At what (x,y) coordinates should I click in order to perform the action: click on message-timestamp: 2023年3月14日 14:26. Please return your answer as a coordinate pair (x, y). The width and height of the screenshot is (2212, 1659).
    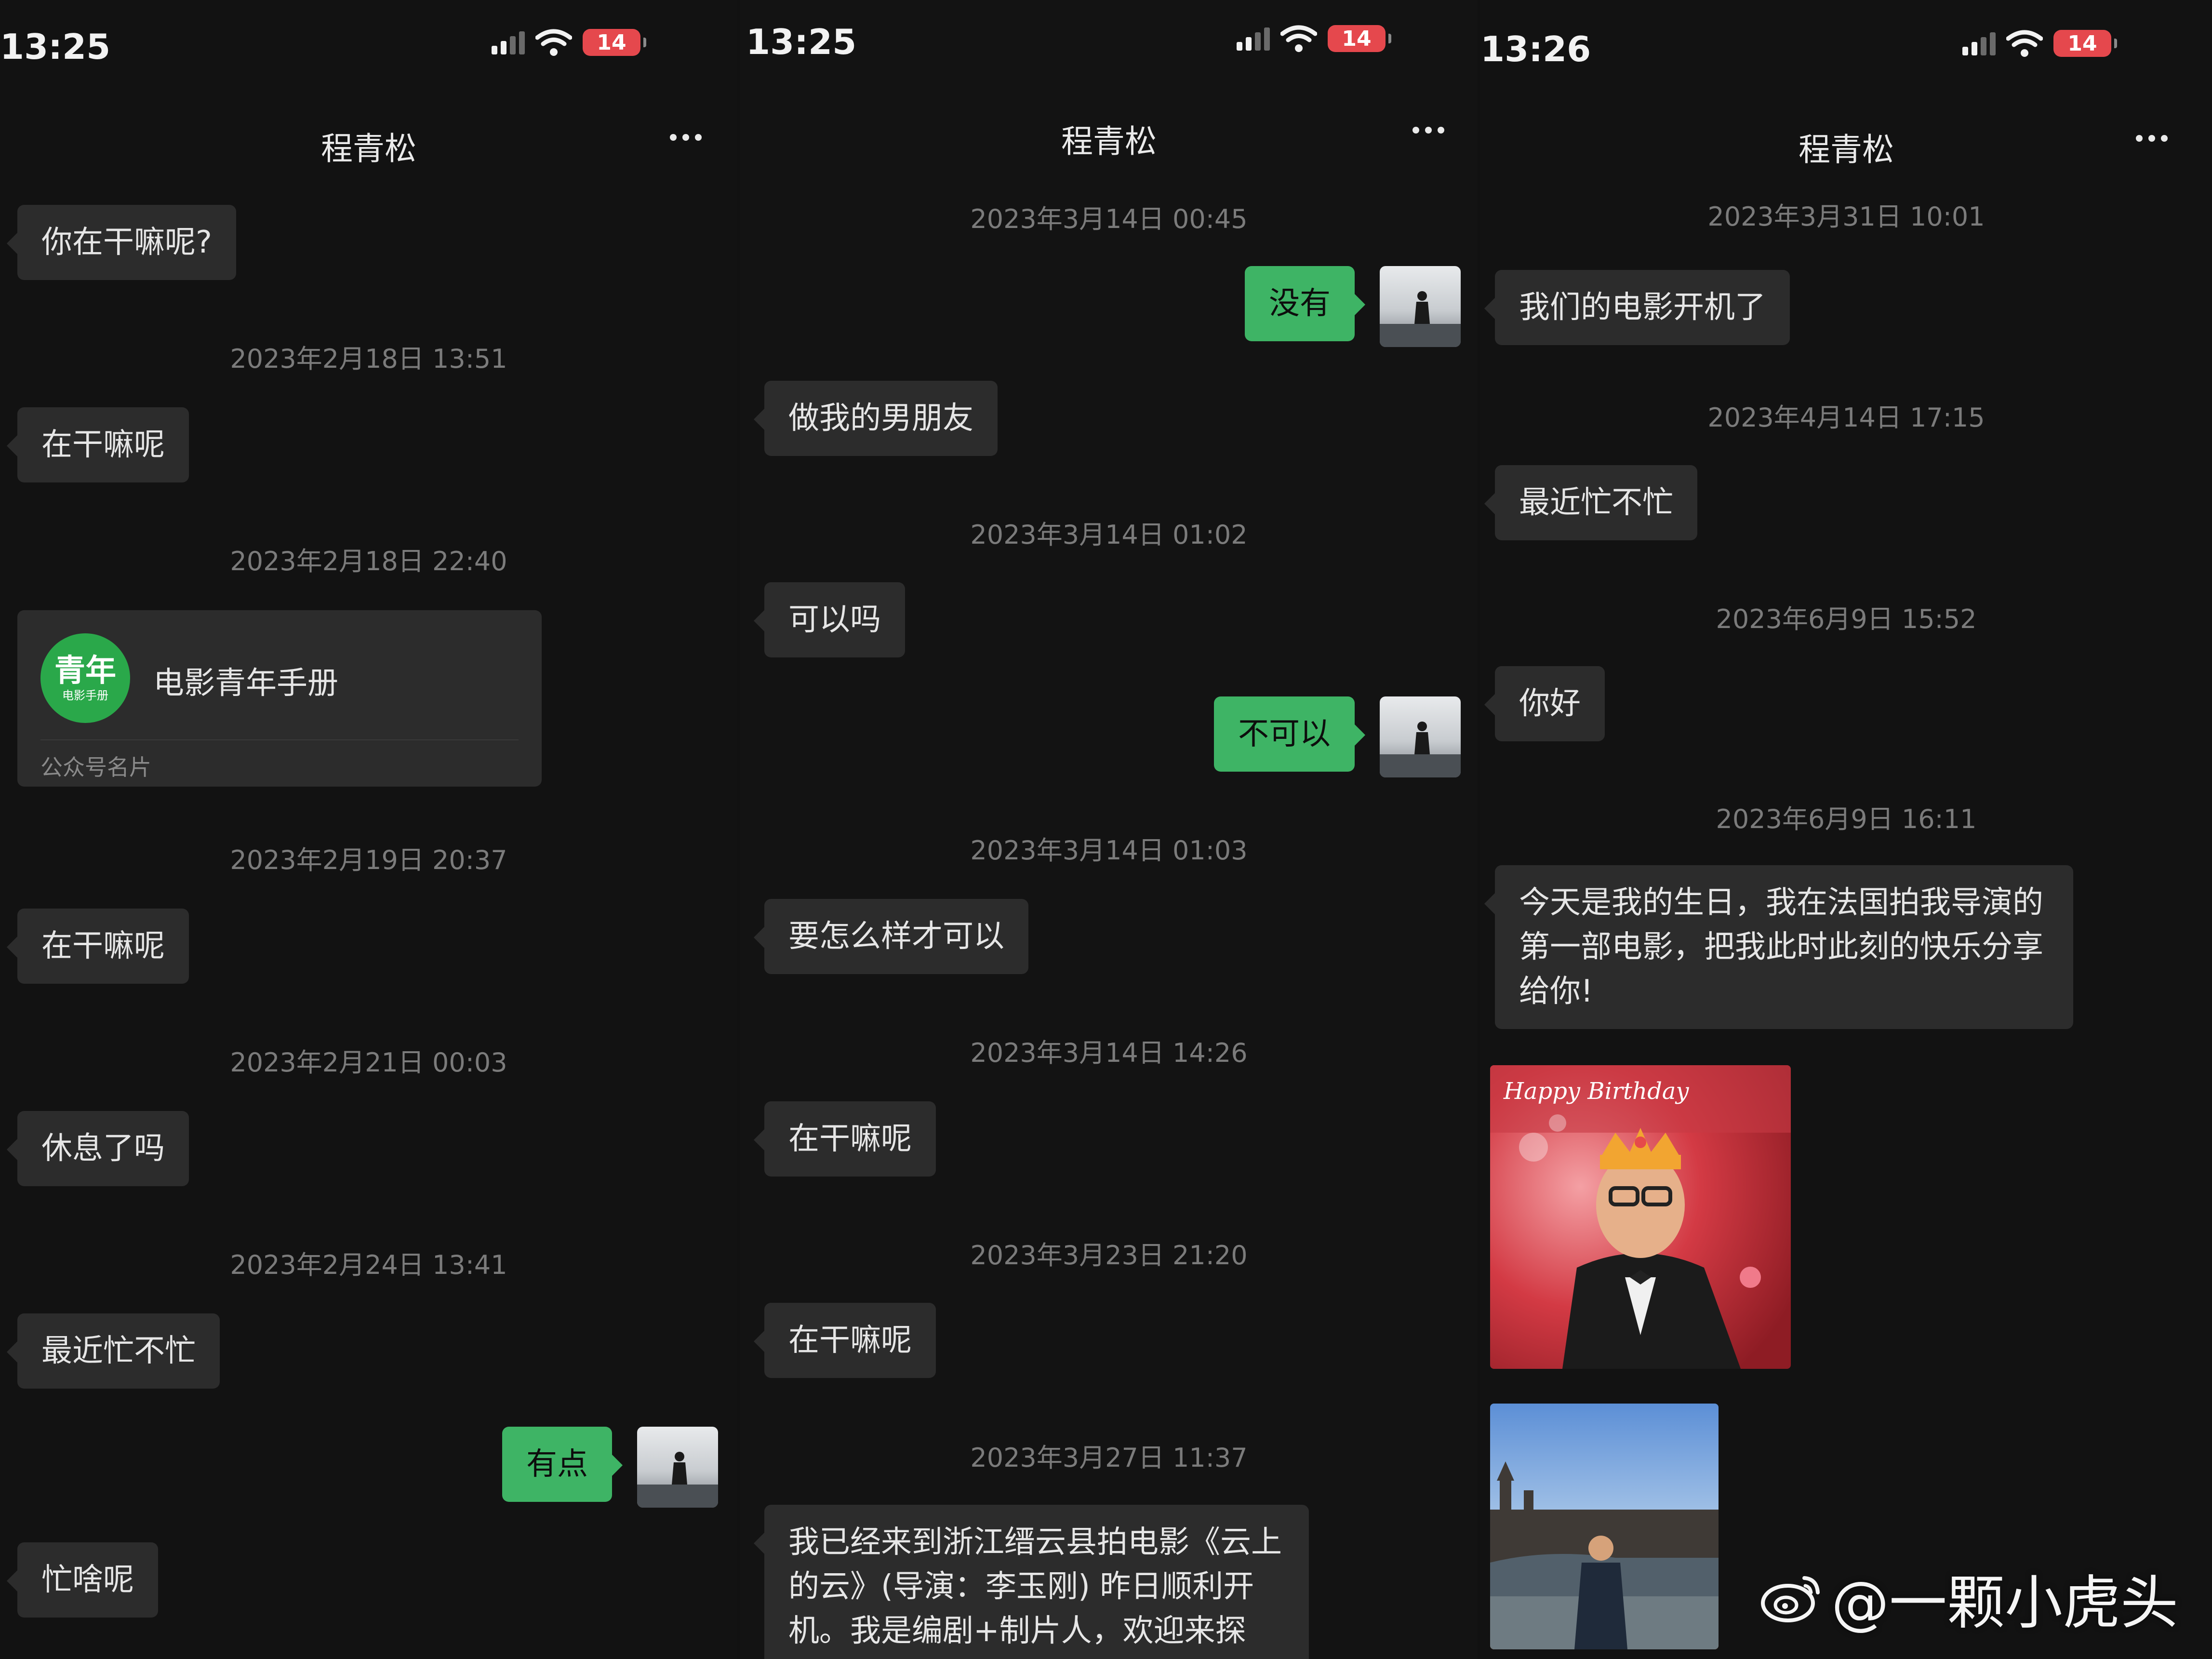
    Looking at the image, I should click on (1109, 1053).